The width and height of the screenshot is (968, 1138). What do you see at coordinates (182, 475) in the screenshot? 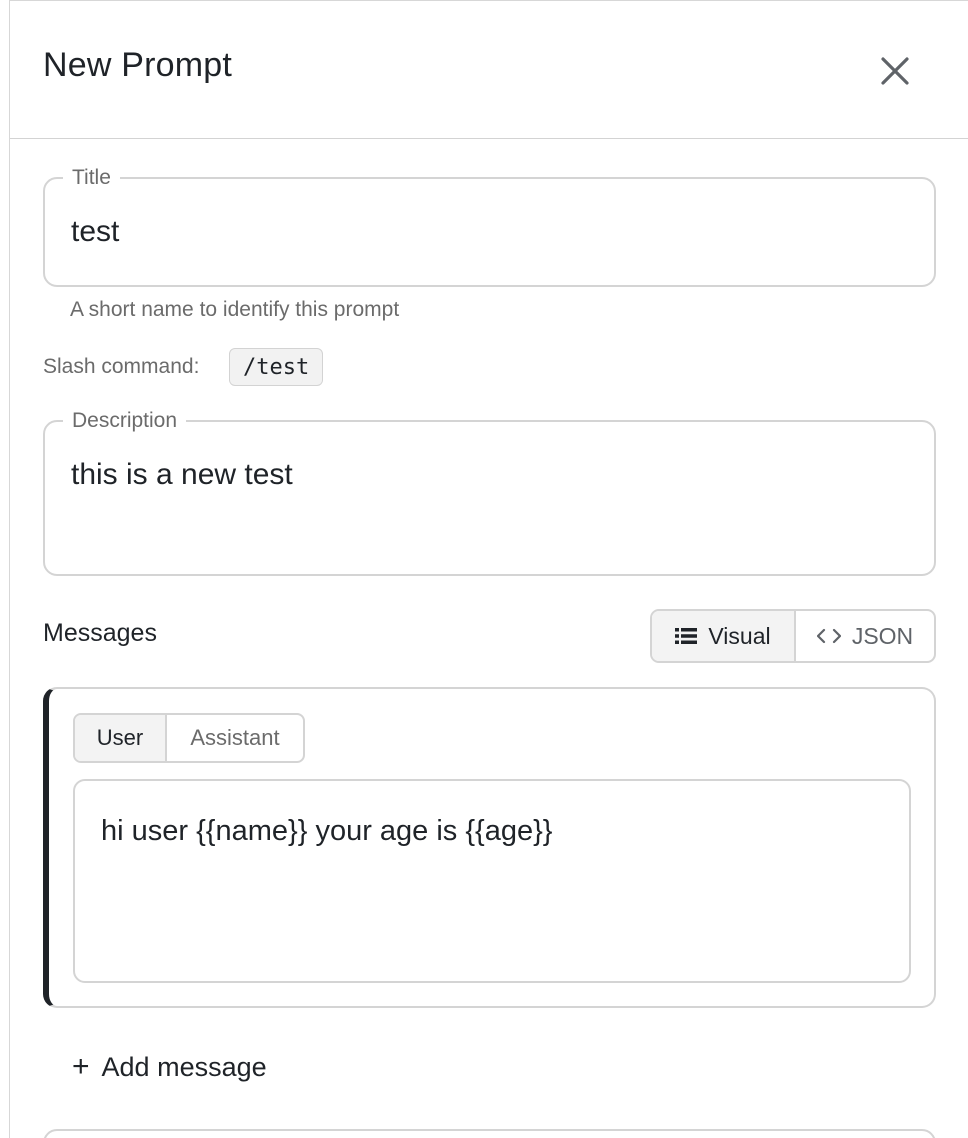
I see `description-input: this is a new test` at bounding box center [182, 475].